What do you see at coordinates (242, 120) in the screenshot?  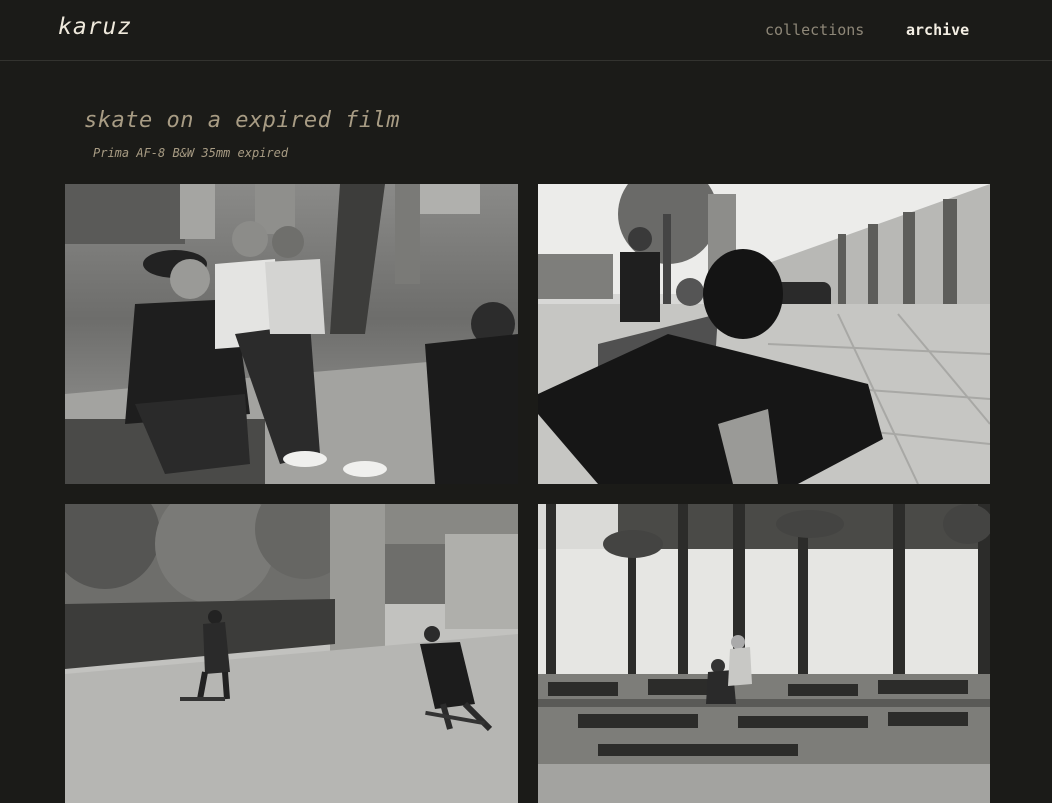 I see `gallery-title: skate on a expired film` at bounding box center [242, 120].